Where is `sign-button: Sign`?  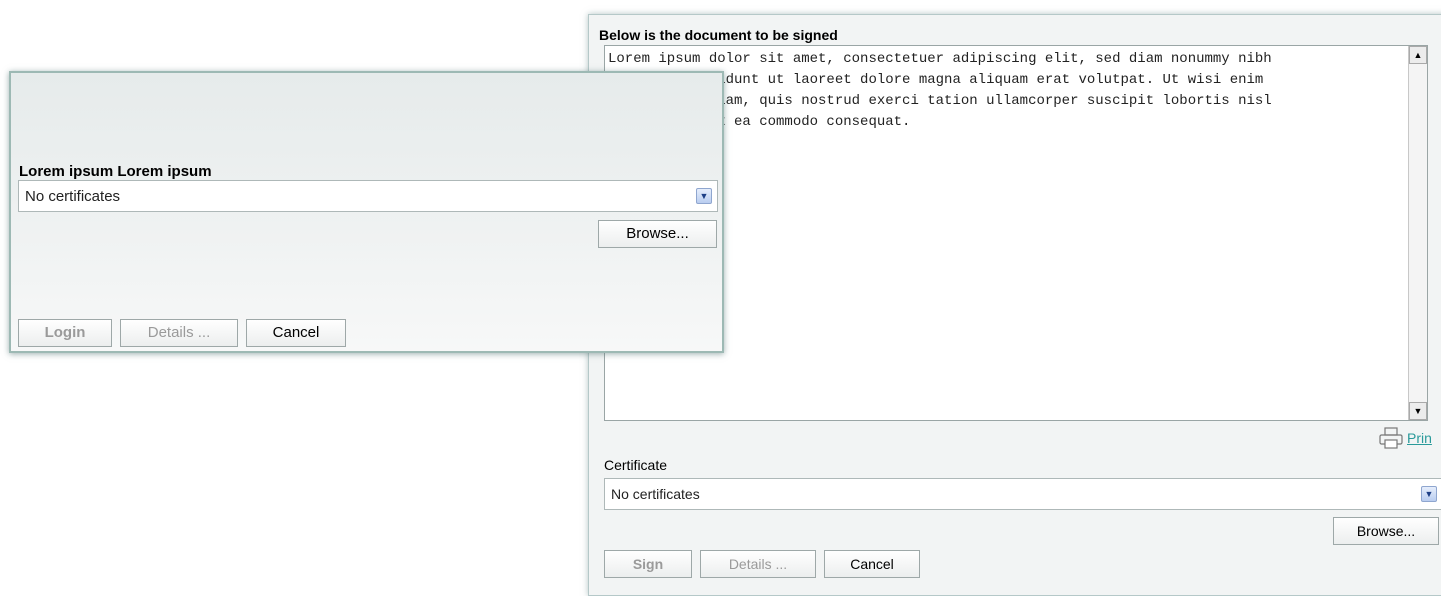
sign-button: Sign is located at coordinates (648, 564).